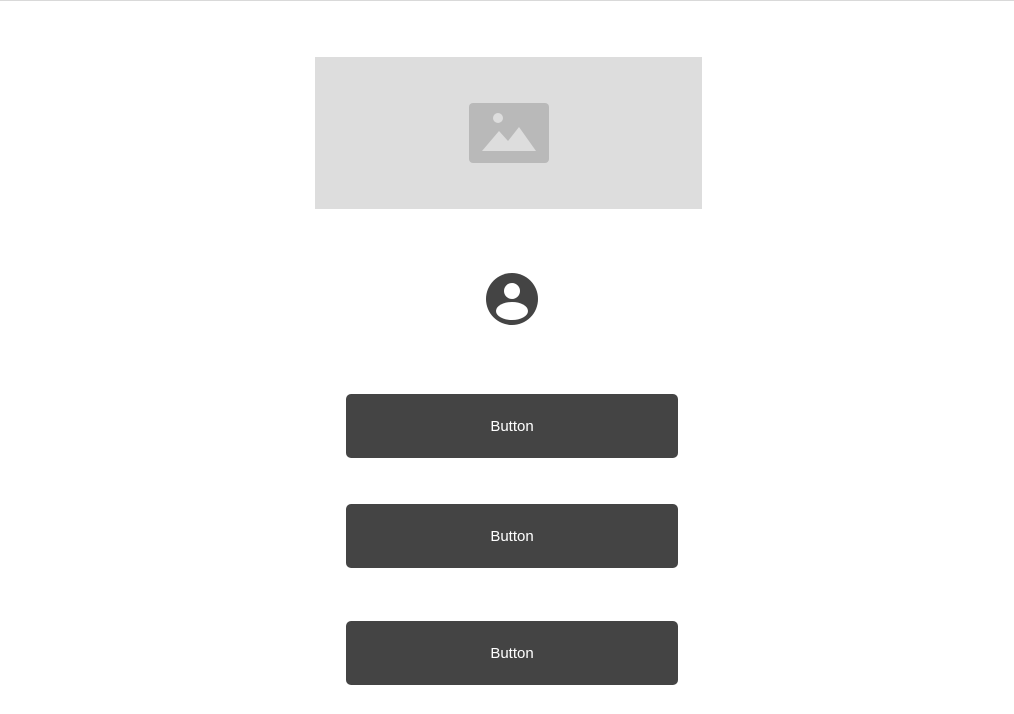 The height and width of the screenshot is (714, 1014). I want to click on image-icon, so click(509, 133).